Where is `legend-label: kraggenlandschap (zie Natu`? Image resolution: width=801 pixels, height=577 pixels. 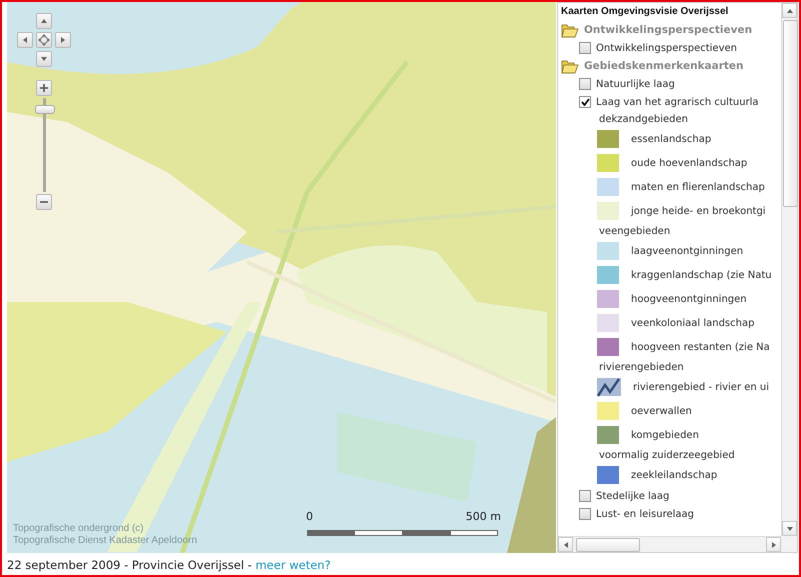
legend-label: kraggenlandschap (zie Natu is located at coordinates (701, 275).